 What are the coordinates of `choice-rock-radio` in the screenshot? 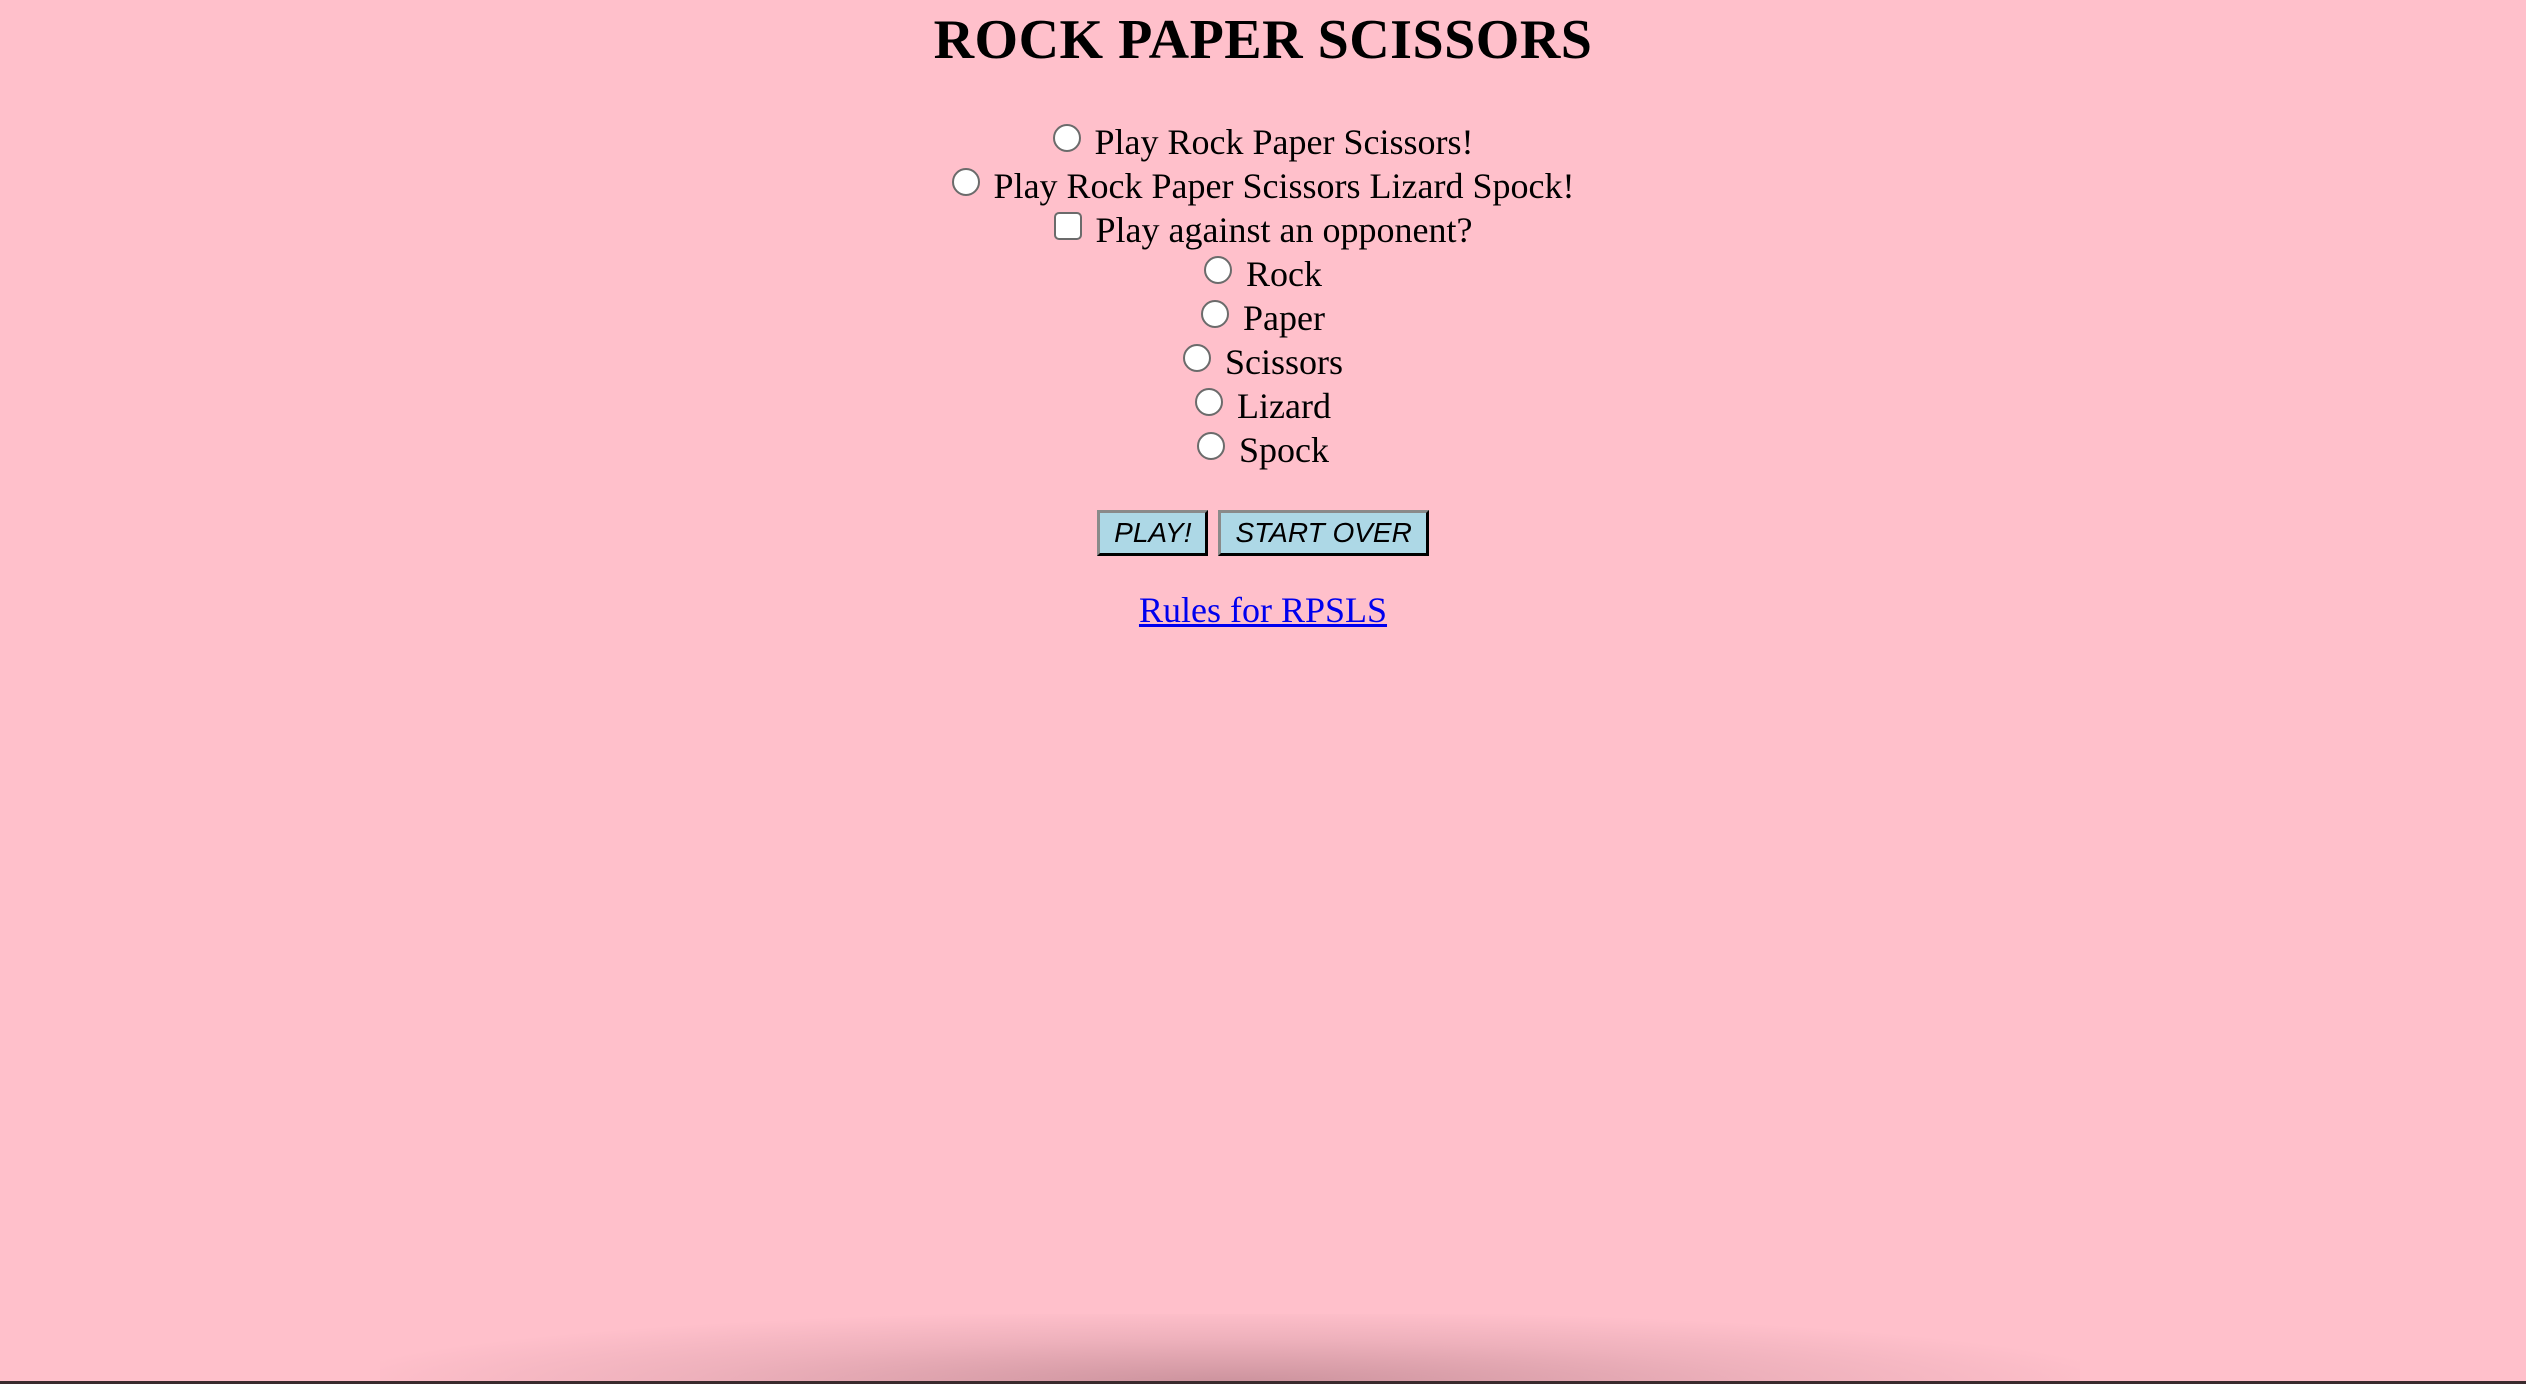 It's located at (1218, 270).